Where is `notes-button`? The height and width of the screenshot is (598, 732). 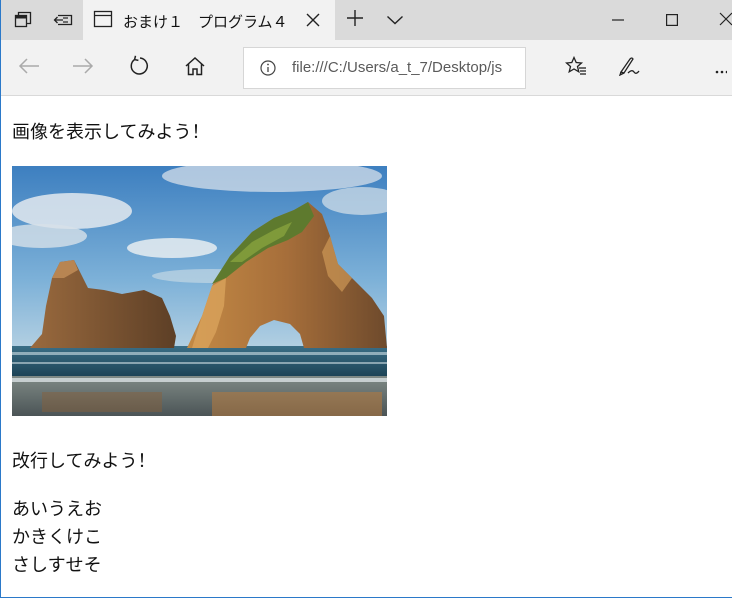 notes-button is located at coordinates (629, 68).